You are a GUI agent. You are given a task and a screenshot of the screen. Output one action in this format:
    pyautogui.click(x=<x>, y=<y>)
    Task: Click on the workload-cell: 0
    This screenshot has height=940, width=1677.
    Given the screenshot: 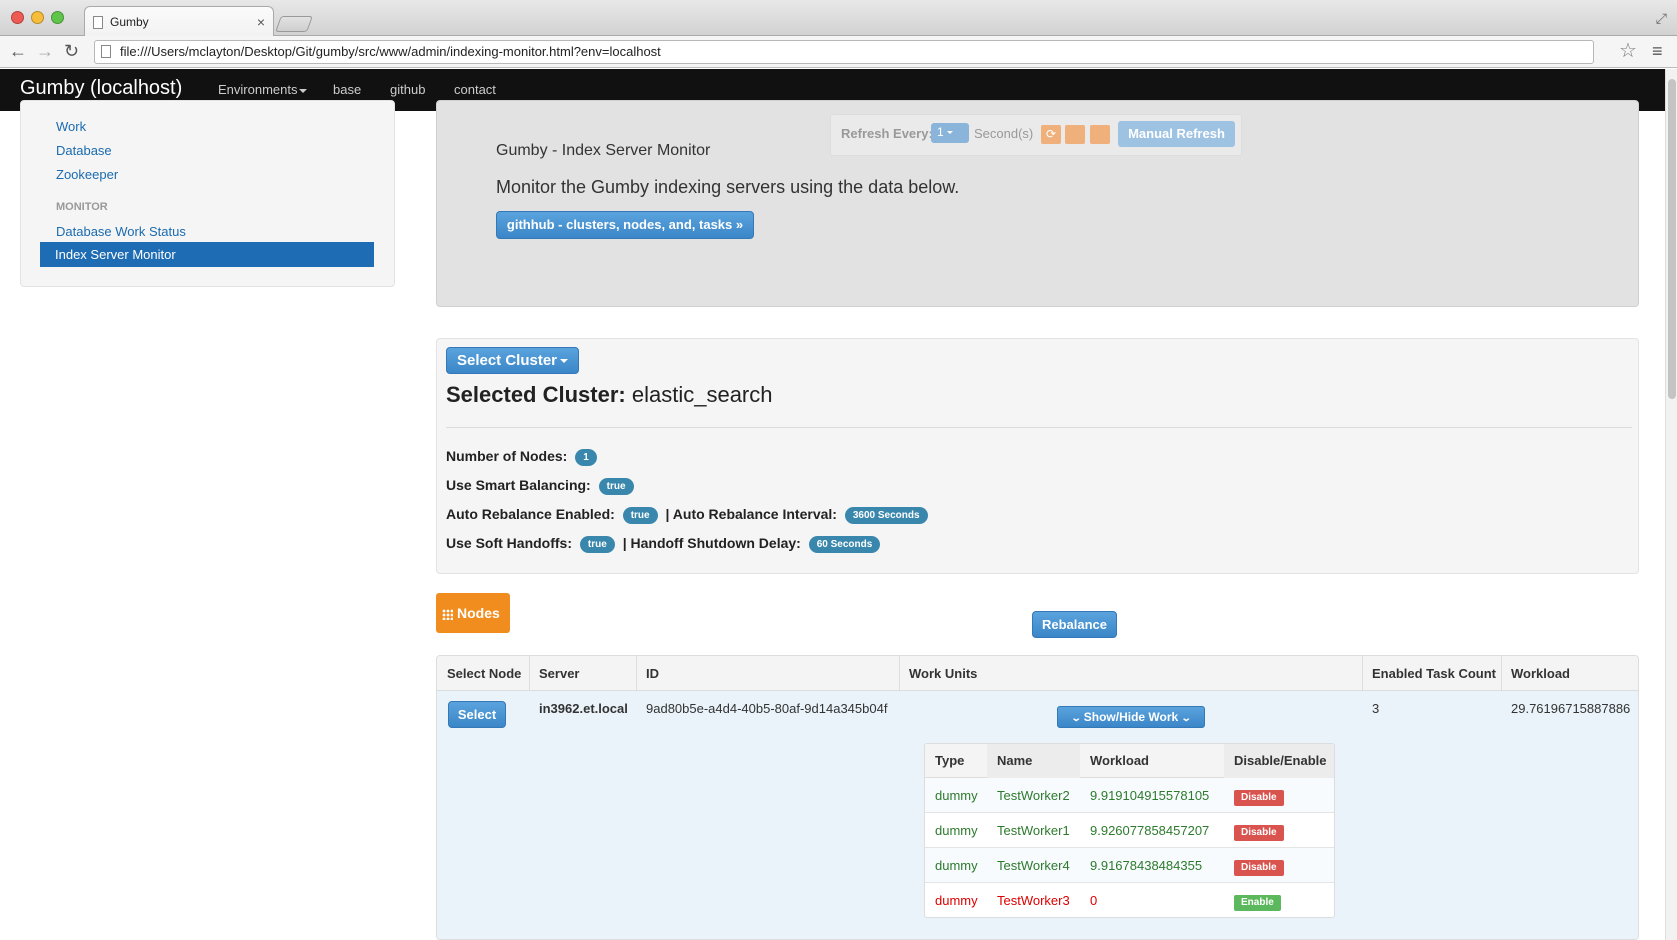 What is the action you would take?
    pyautogui.click(x=1094, y=900)
    